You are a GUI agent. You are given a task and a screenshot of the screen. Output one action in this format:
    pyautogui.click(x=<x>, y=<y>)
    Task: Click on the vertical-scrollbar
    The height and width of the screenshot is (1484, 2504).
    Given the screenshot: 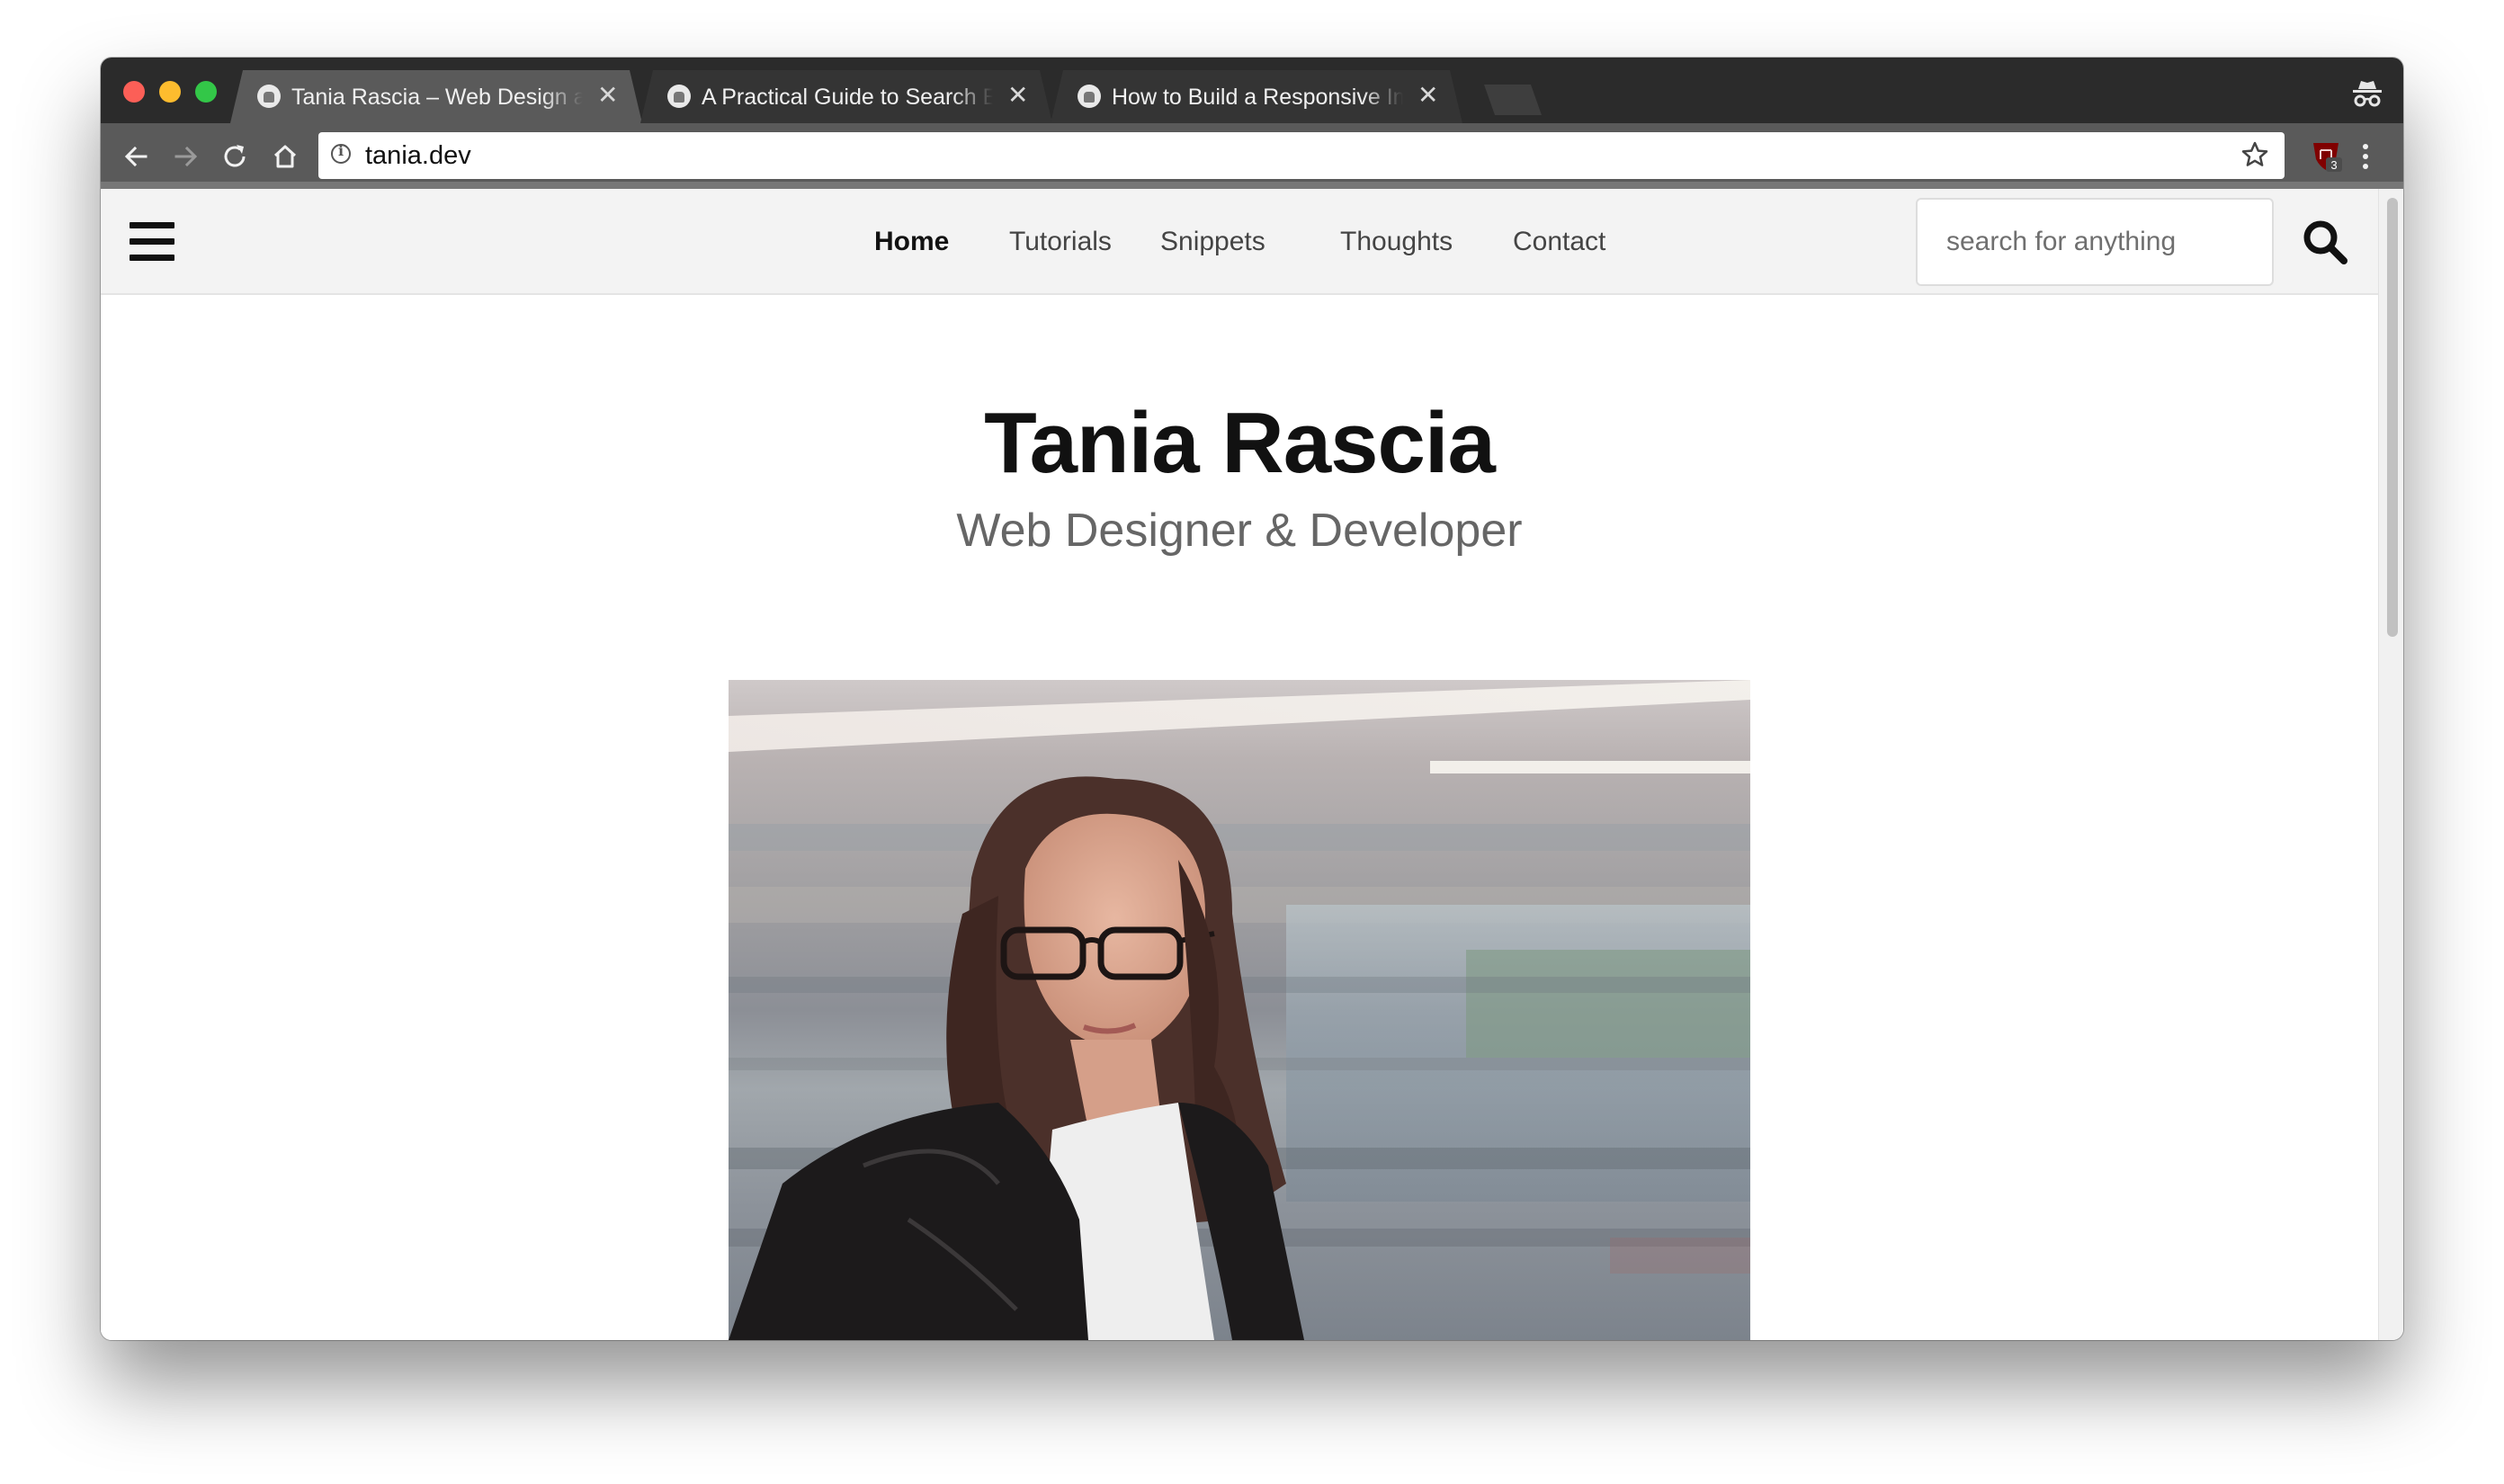 What is the action you would take?
    pyautogui.click(x=2390, y=764)
    